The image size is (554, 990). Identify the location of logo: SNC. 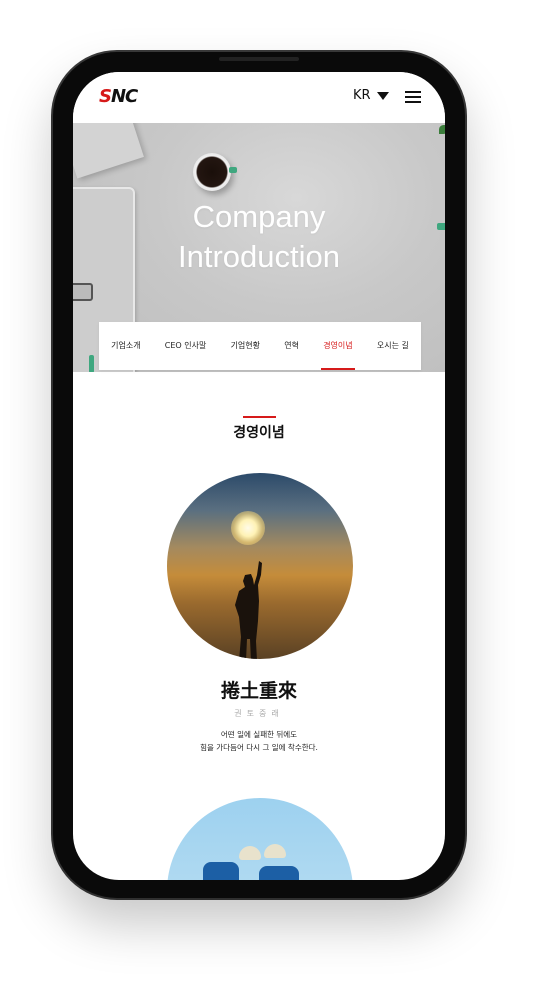
(118, 97).